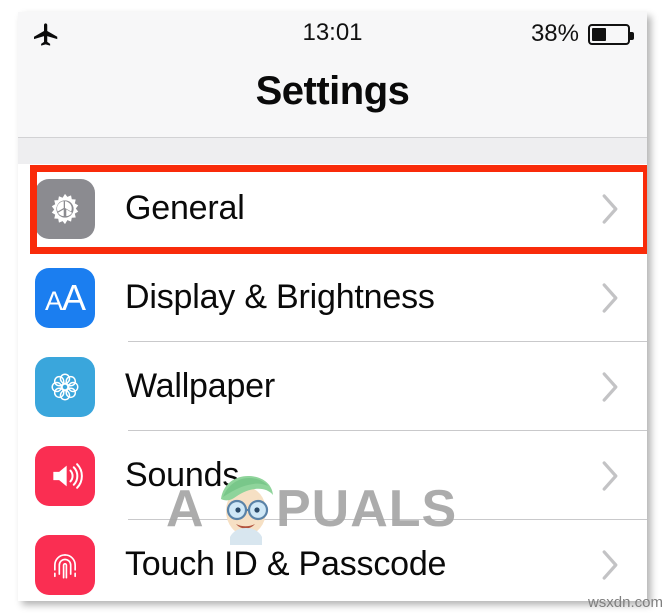  What do you see at coordinates (65, 564) in the screenshot?
I see `fingerprint-icon` at bounding box center [65, 564].